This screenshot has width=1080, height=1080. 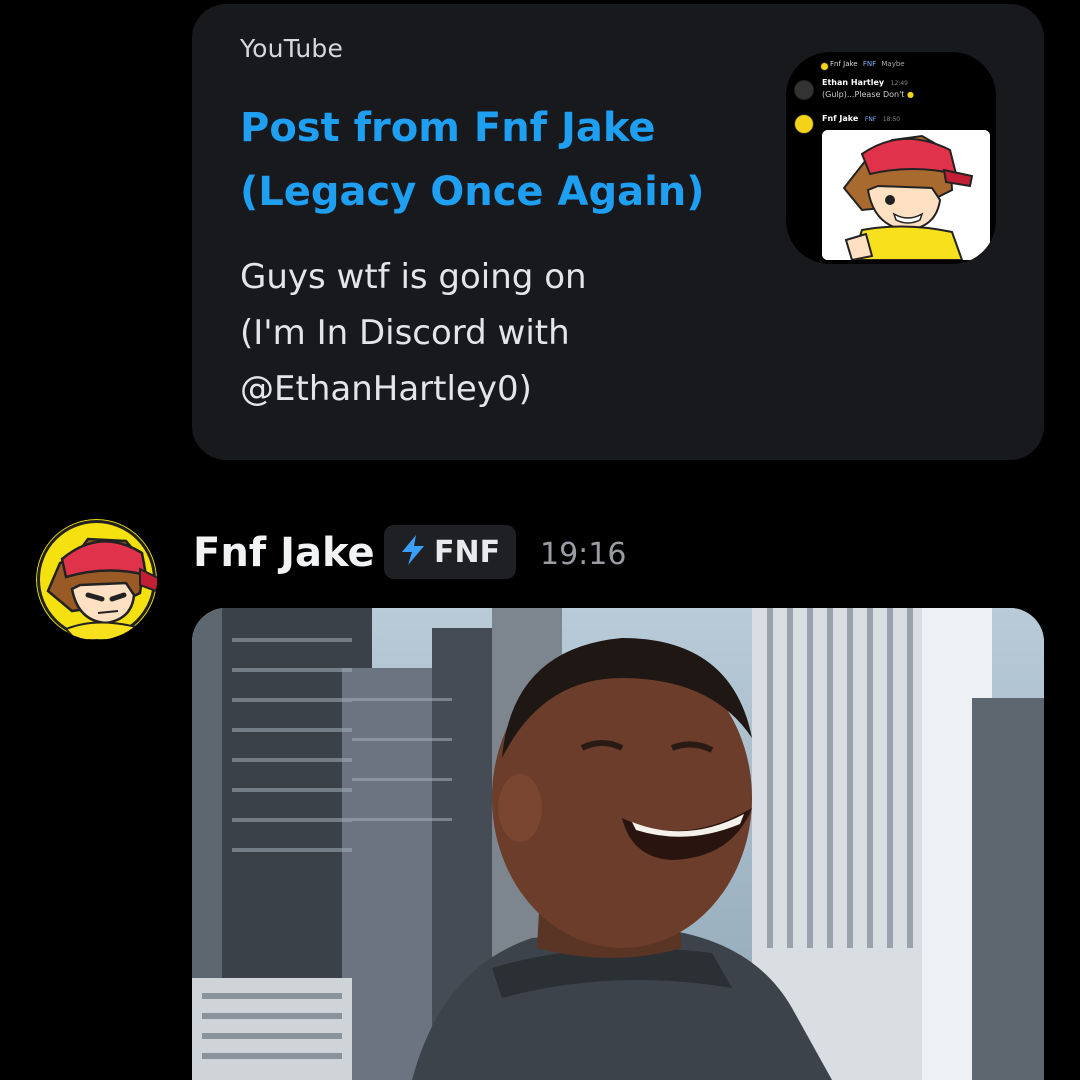 What do you see at coordinates (448, 128) in the screenshot?
I see `embed-title-line: Post from Fnf Jake` at bounding box center [448, 128].